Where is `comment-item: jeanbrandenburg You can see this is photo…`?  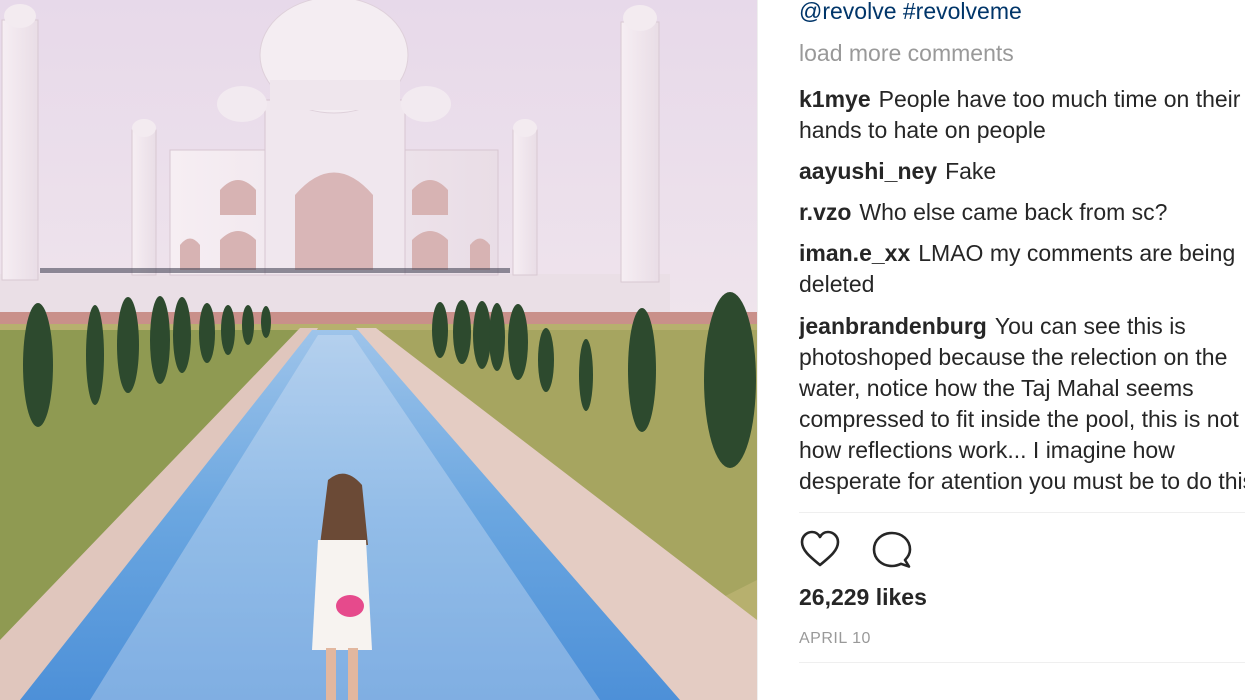 comment-item: jeanbrandenburg You can see this is photo… is located at coordinates (1022, 404).